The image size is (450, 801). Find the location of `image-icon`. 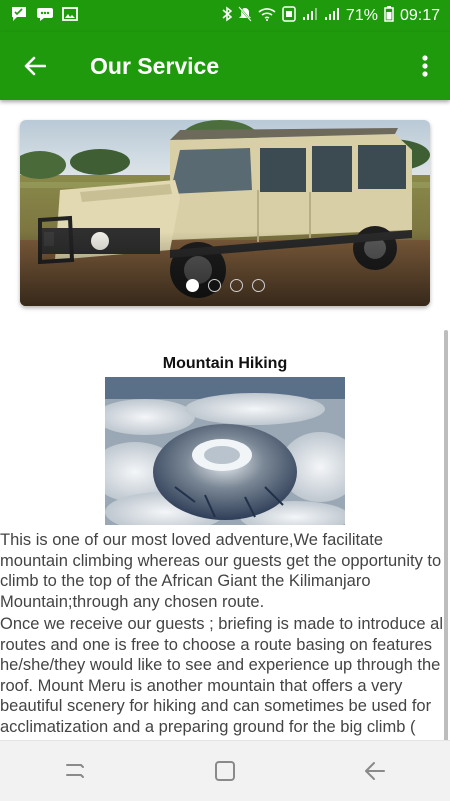

image-icon is located at coordinates (70, 16).